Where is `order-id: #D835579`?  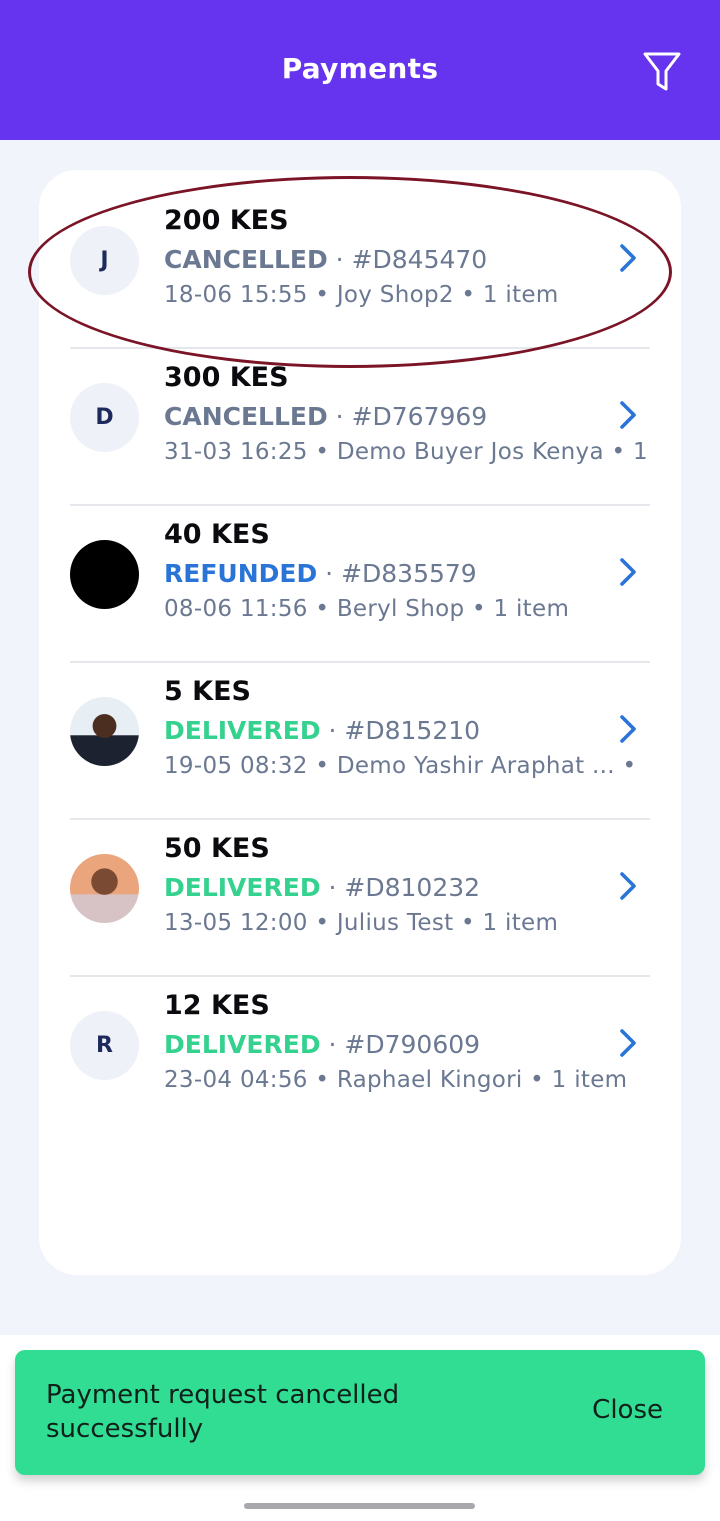 order-id: #D835579 is located at coordinates (409, 573).